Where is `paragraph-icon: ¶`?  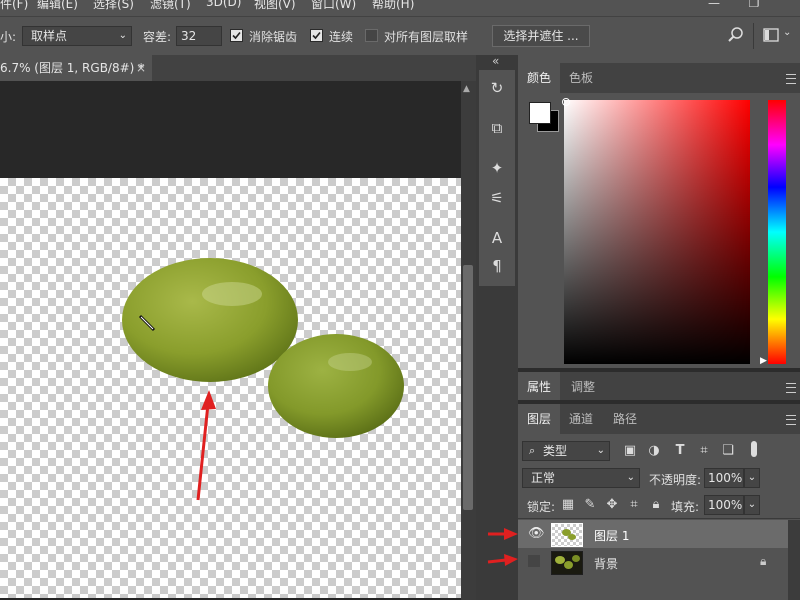 paragraph-icon: ¶ is located at coordinates (497, 266).